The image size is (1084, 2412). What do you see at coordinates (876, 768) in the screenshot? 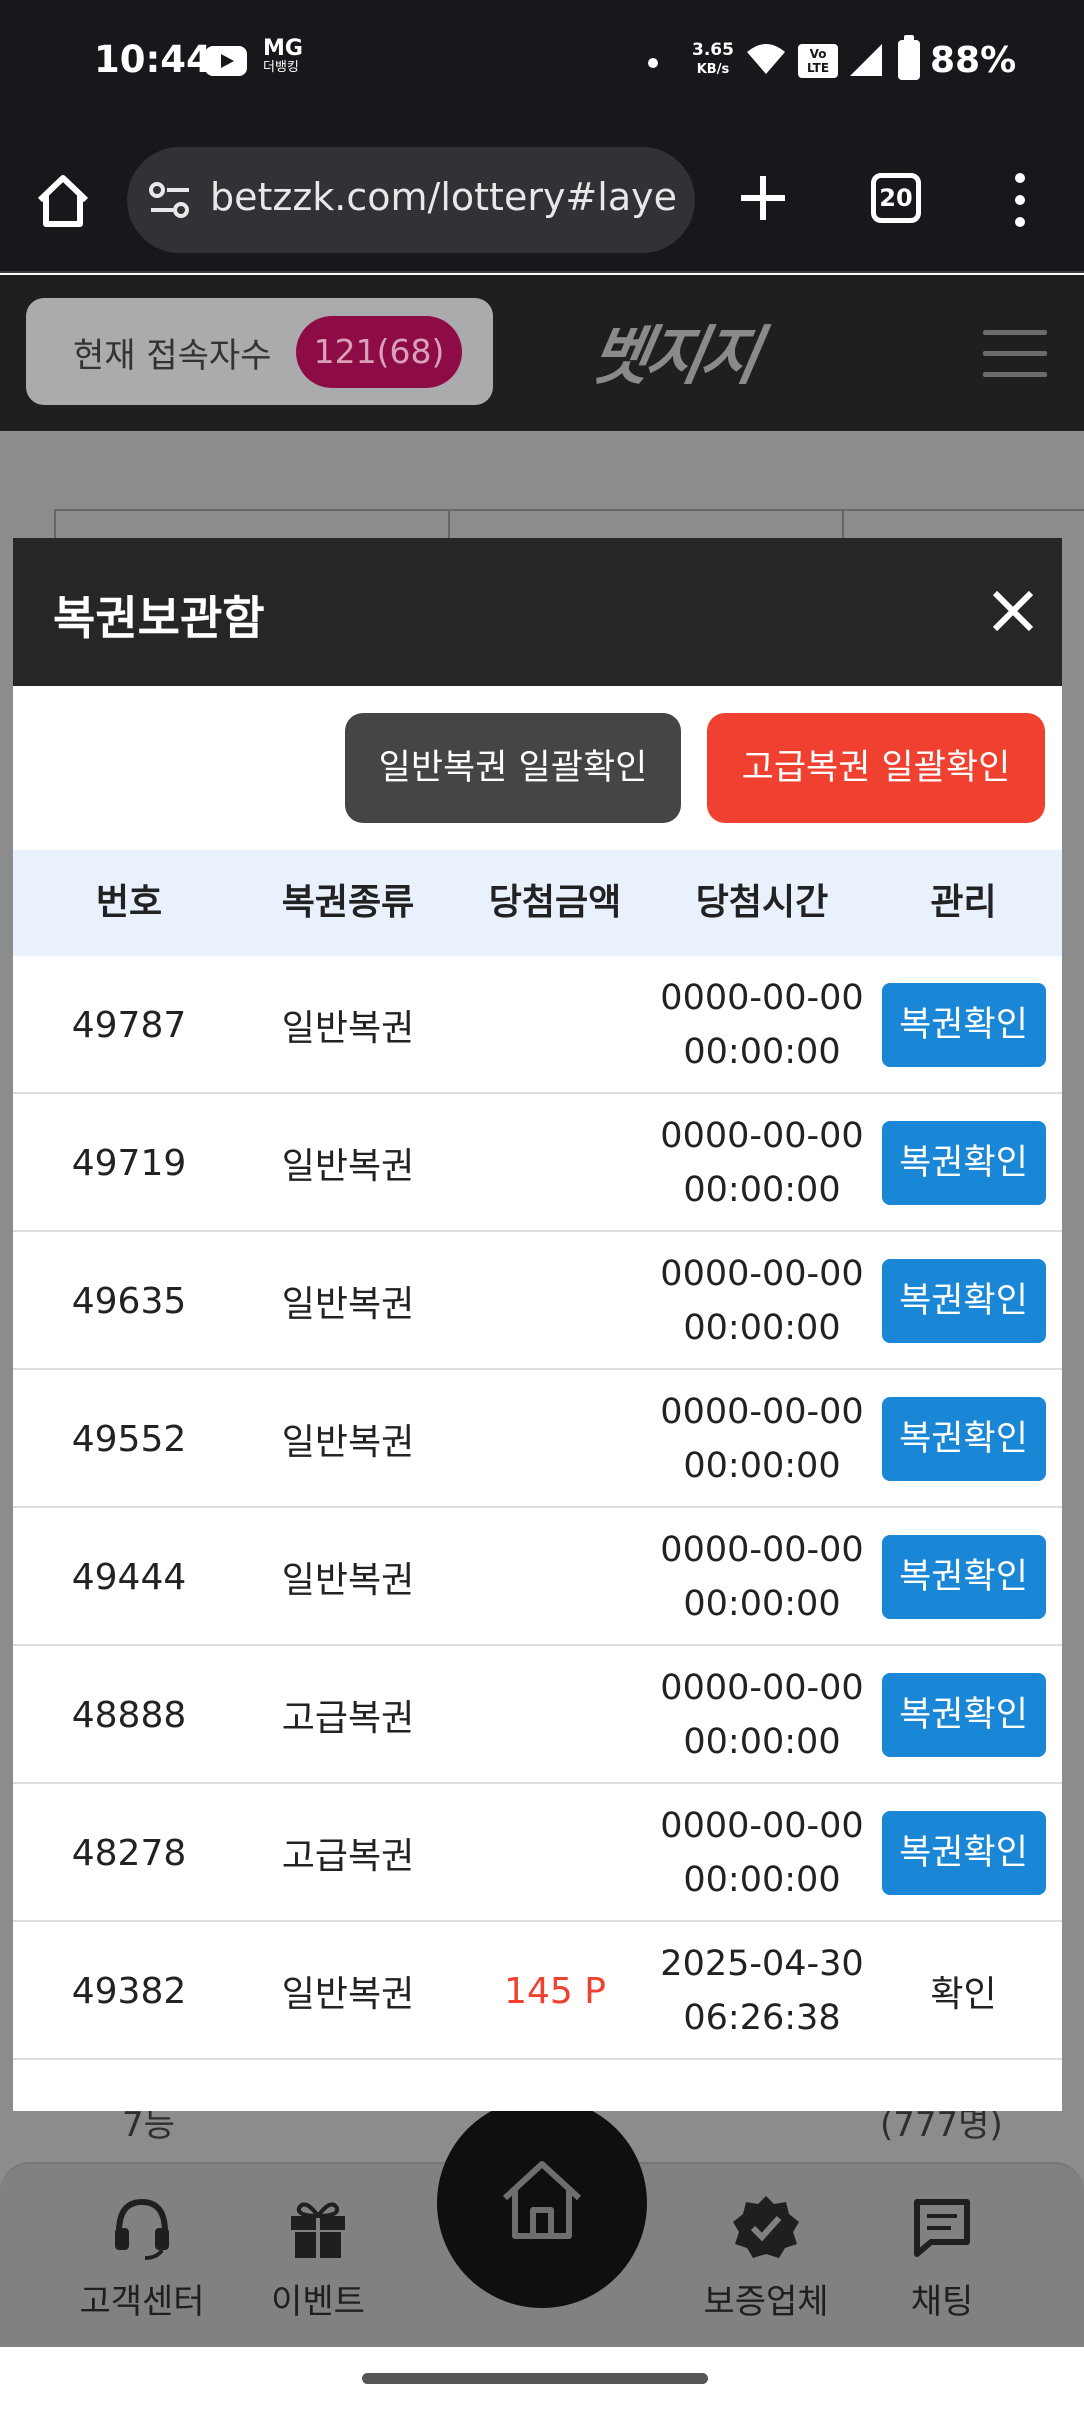
I see `confirm-all-premium-button: 고급복권 일괄확인` at bounding box center [876, 768].